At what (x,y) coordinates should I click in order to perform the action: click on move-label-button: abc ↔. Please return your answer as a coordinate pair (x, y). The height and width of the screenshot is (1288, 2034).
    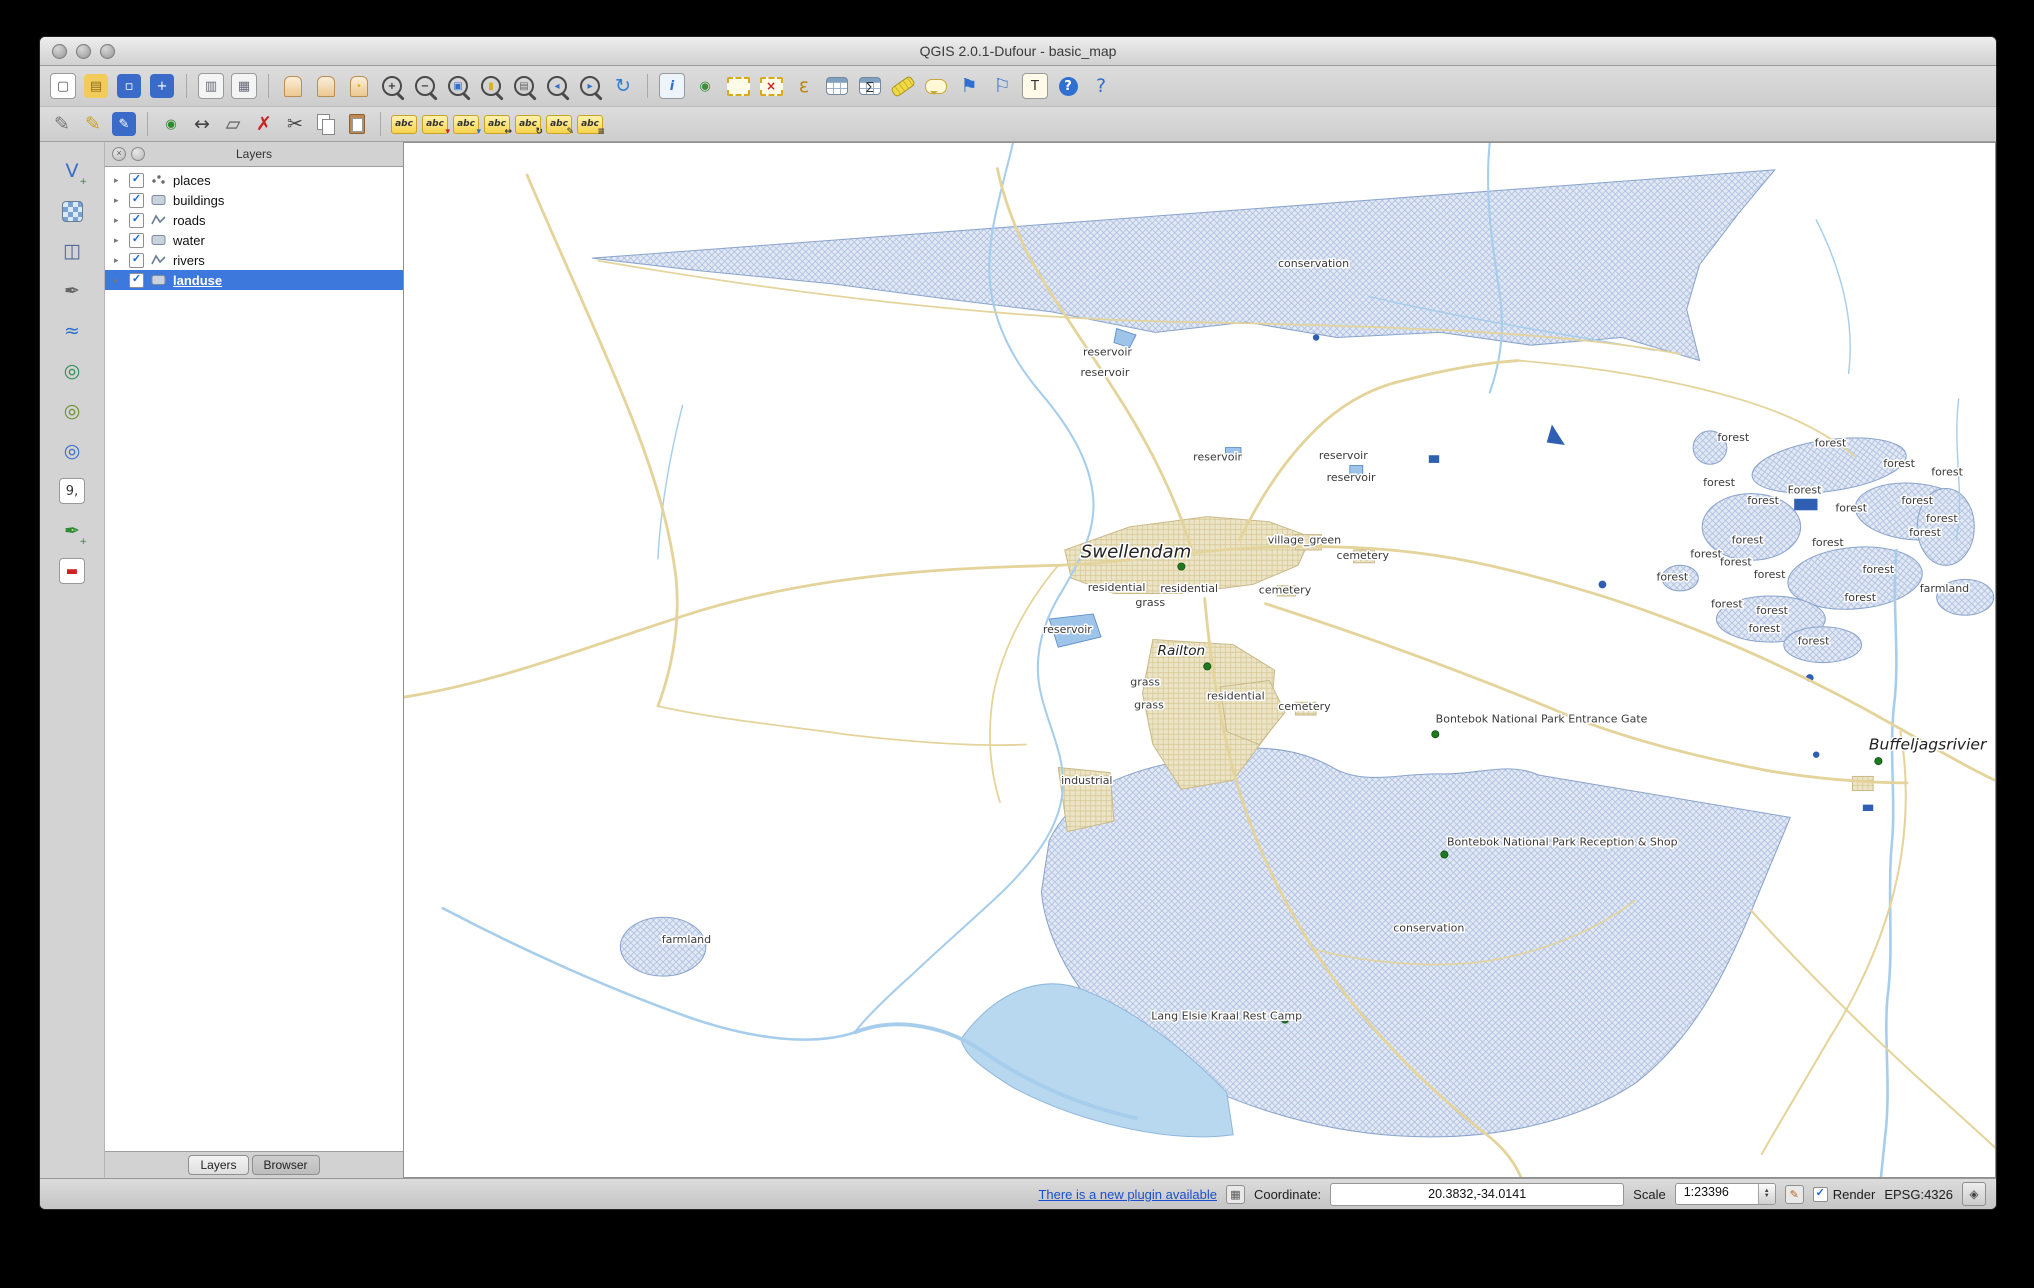
    Looking at the image, I should click on (497, 124).